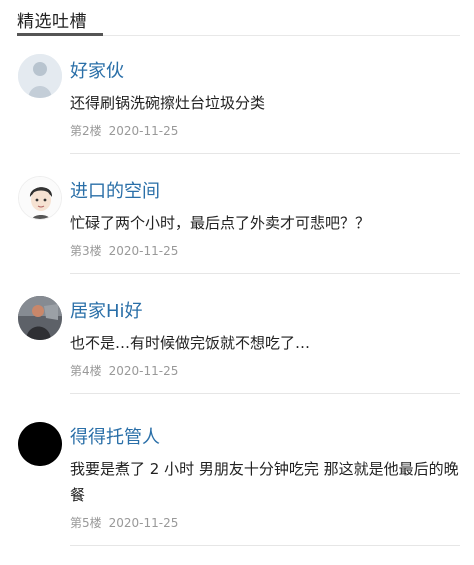  I want to click on person-silhouette-icon, so click(40, 76).